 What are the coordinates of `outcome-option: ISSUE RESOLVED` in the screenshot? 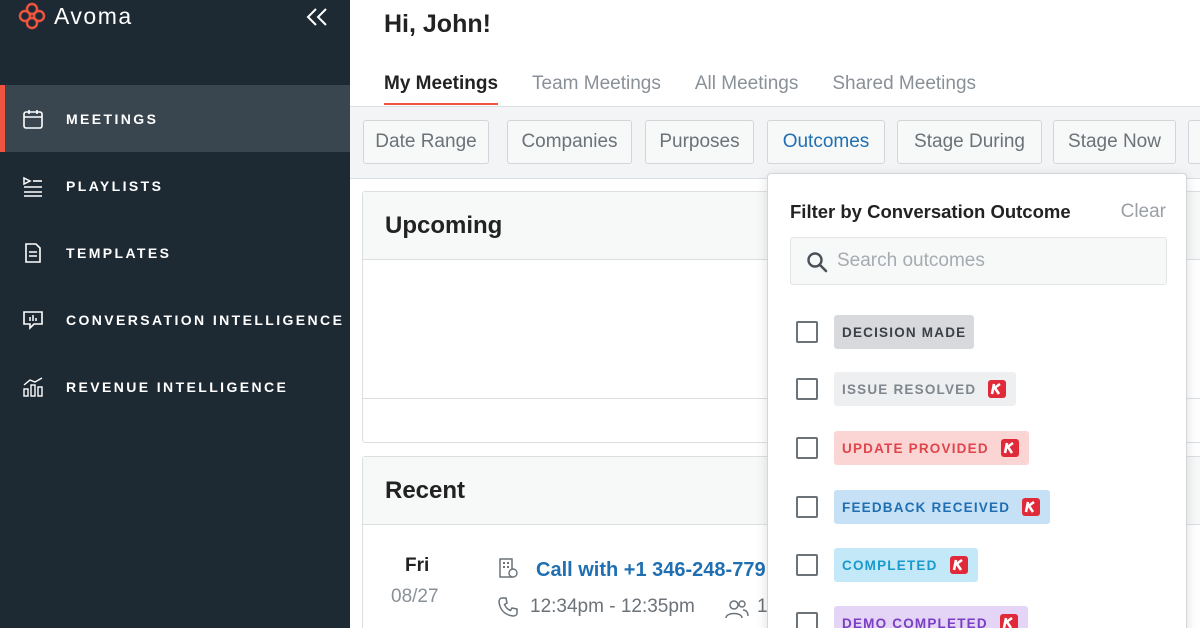 It's located at (906, 389).